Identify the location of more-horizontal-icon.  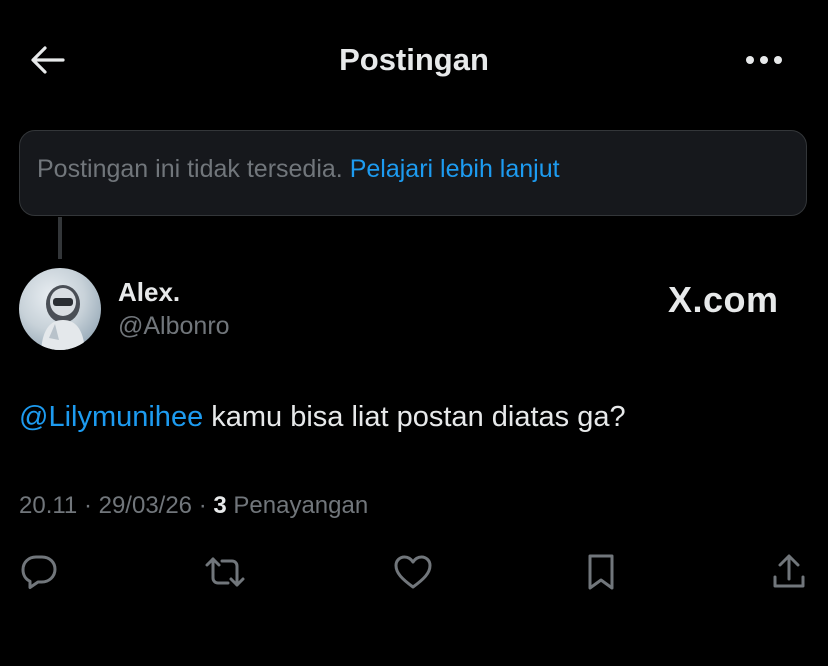
(764, 60).